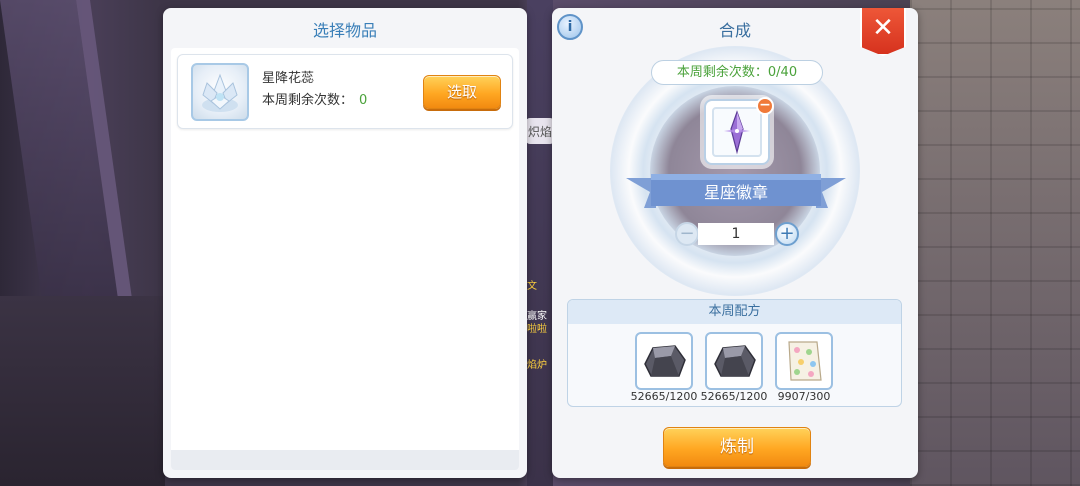 This screenshot has width=1080, height=486. I want to click on material-count: 9907/300, so click(804, 396).